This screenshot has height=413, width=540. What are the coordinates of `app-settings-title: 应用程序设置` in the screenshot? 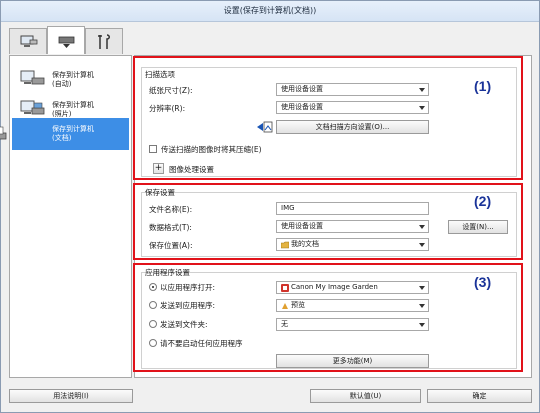 It's located at (167, 272).